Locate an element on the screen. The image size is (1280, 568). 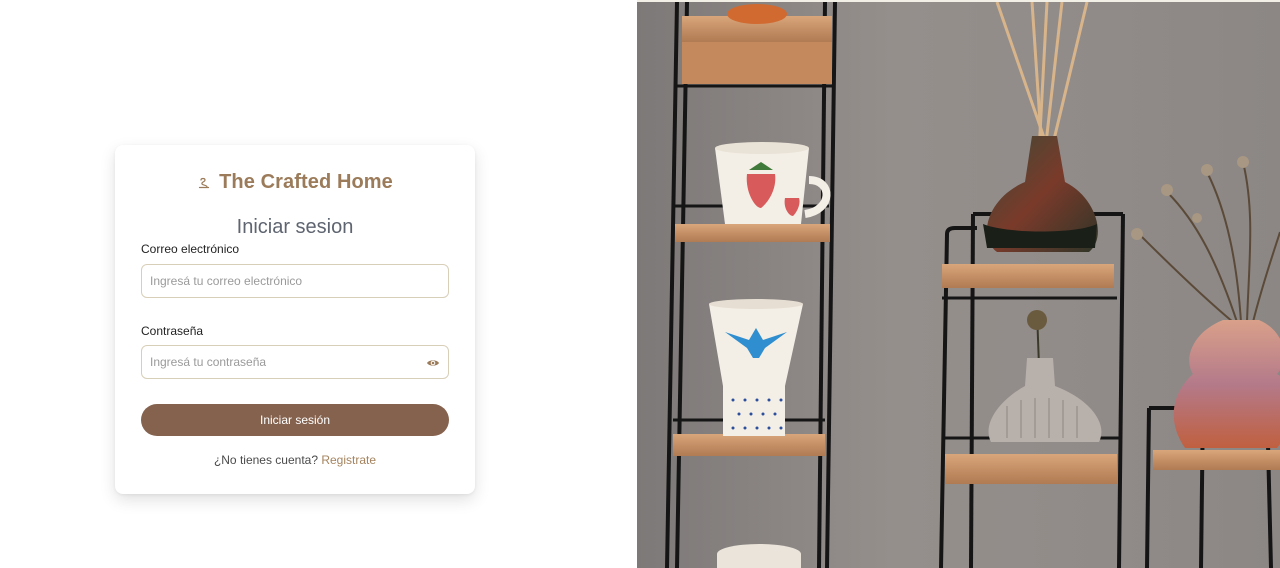
signup-prompt: ¿No tienes cuenta? Registrate is located at coordinates (295, 460).